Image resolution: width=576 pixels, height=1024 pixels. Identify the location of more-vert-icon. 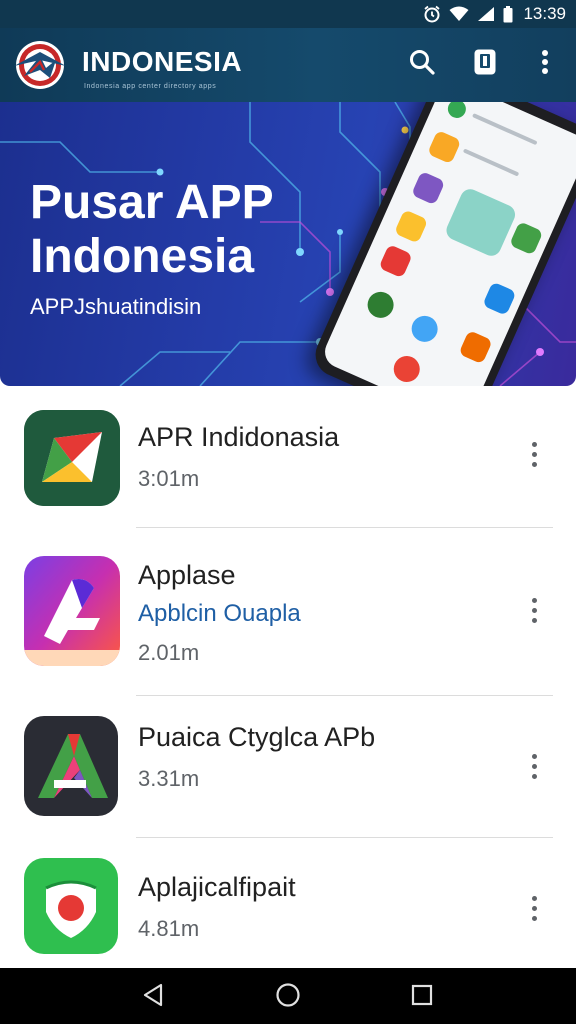
(545, 64).